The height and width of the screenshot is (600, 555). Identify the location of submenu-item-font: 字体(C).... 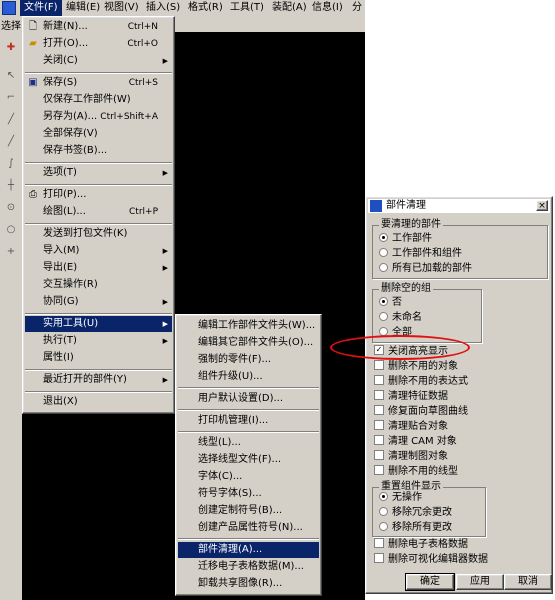
(248, 477).